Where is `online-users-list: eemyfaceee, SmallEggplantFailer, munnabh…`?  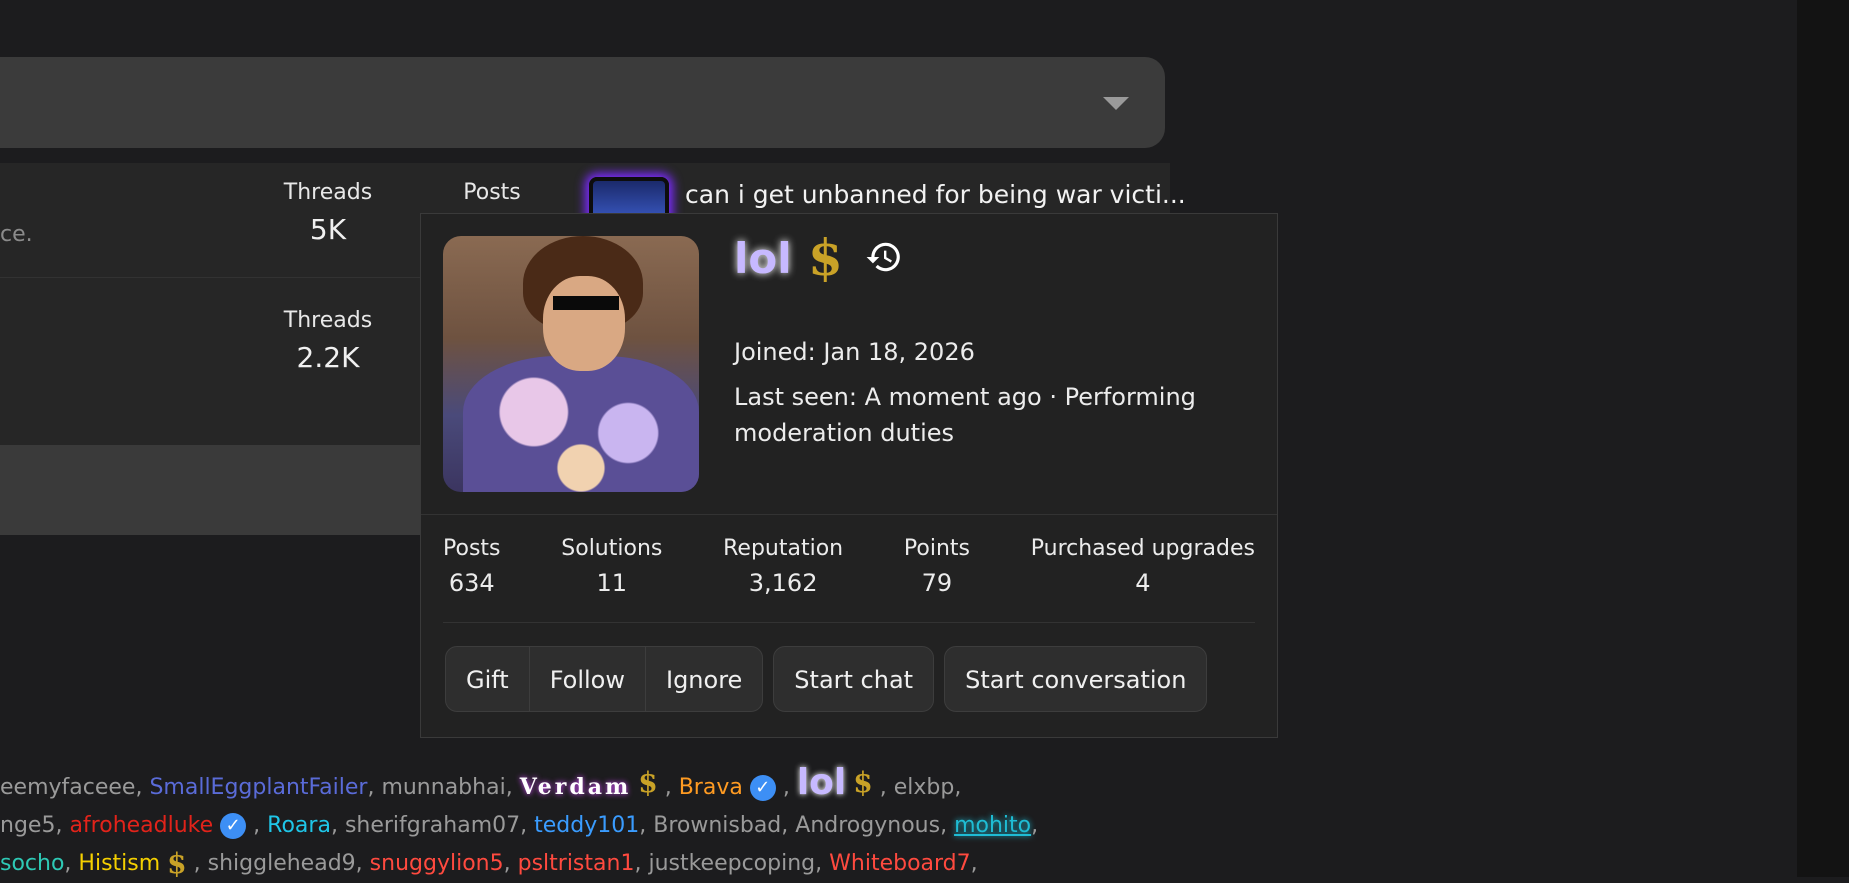 online-users-list: eemyfaceee, SmallEggplantFailer, munnabh… is located at coordinates (600, 823).